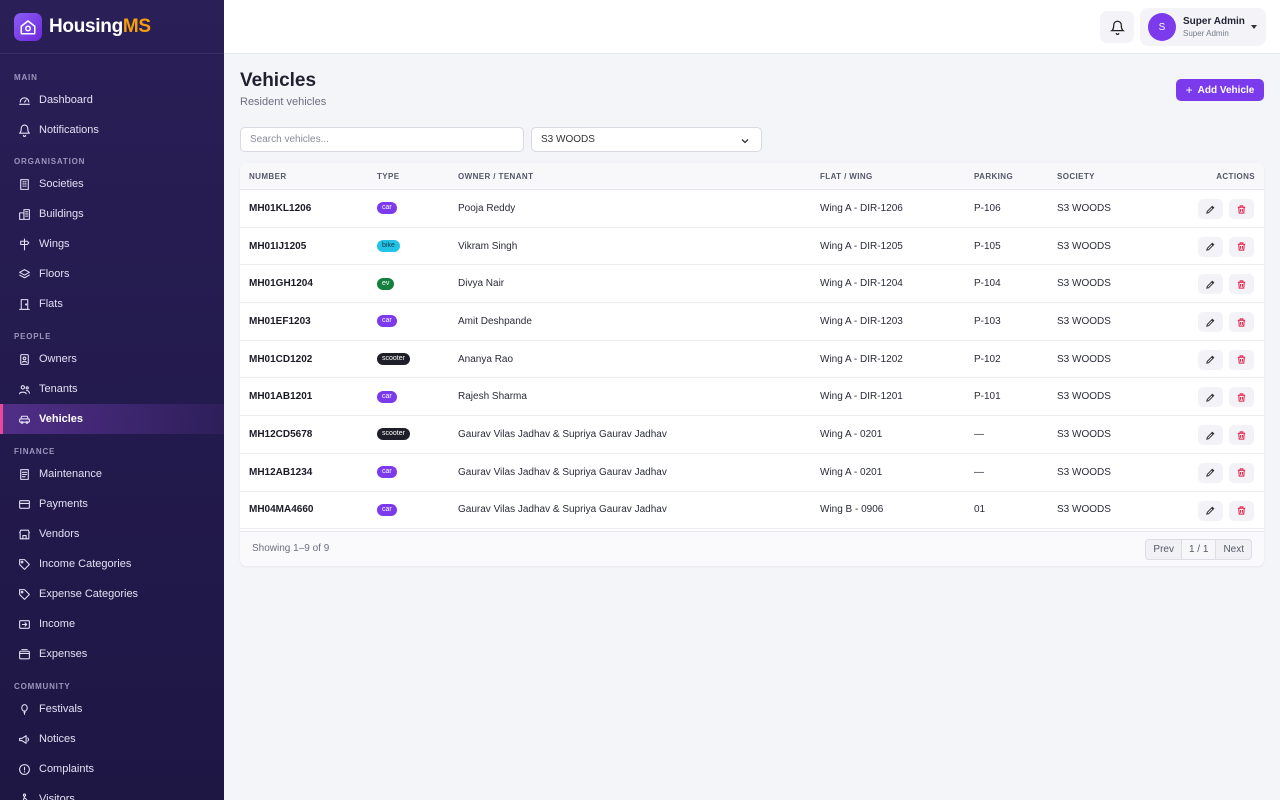 This screenshot has width=1280, height=800. Describe the element at coordinates (852, 510) in the screenshot. I see `flat-wing: Wing B - 0906` at that location.